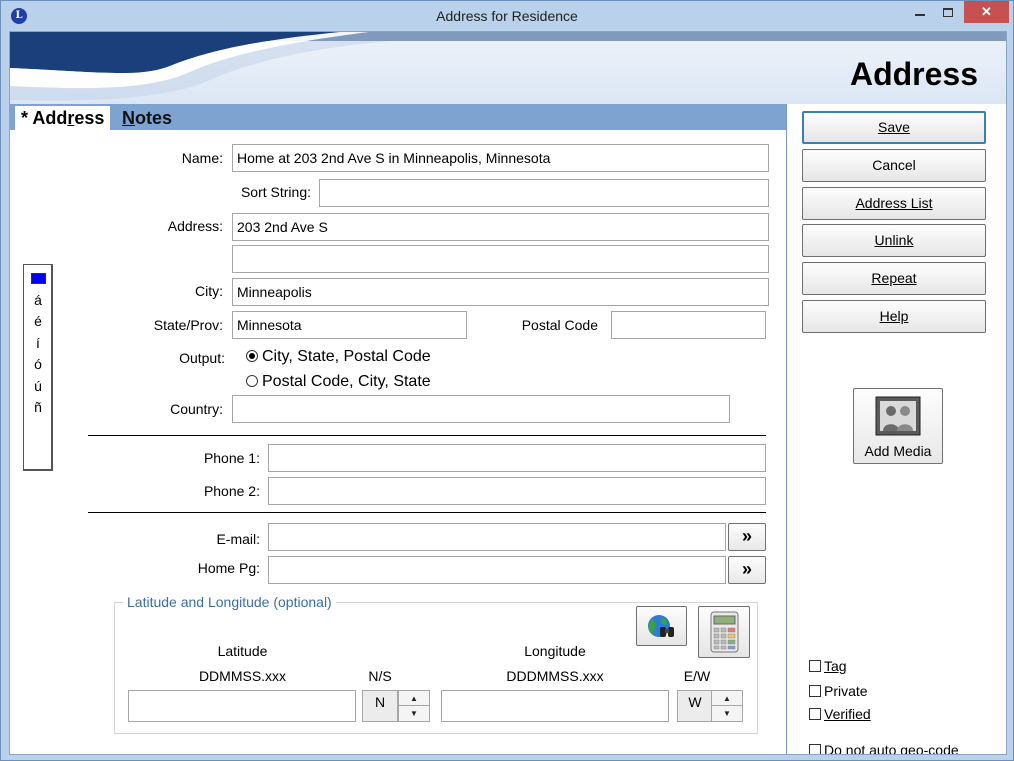  I want to click on output-option-city-state: City, State, Postal Code, so click(338, 357).